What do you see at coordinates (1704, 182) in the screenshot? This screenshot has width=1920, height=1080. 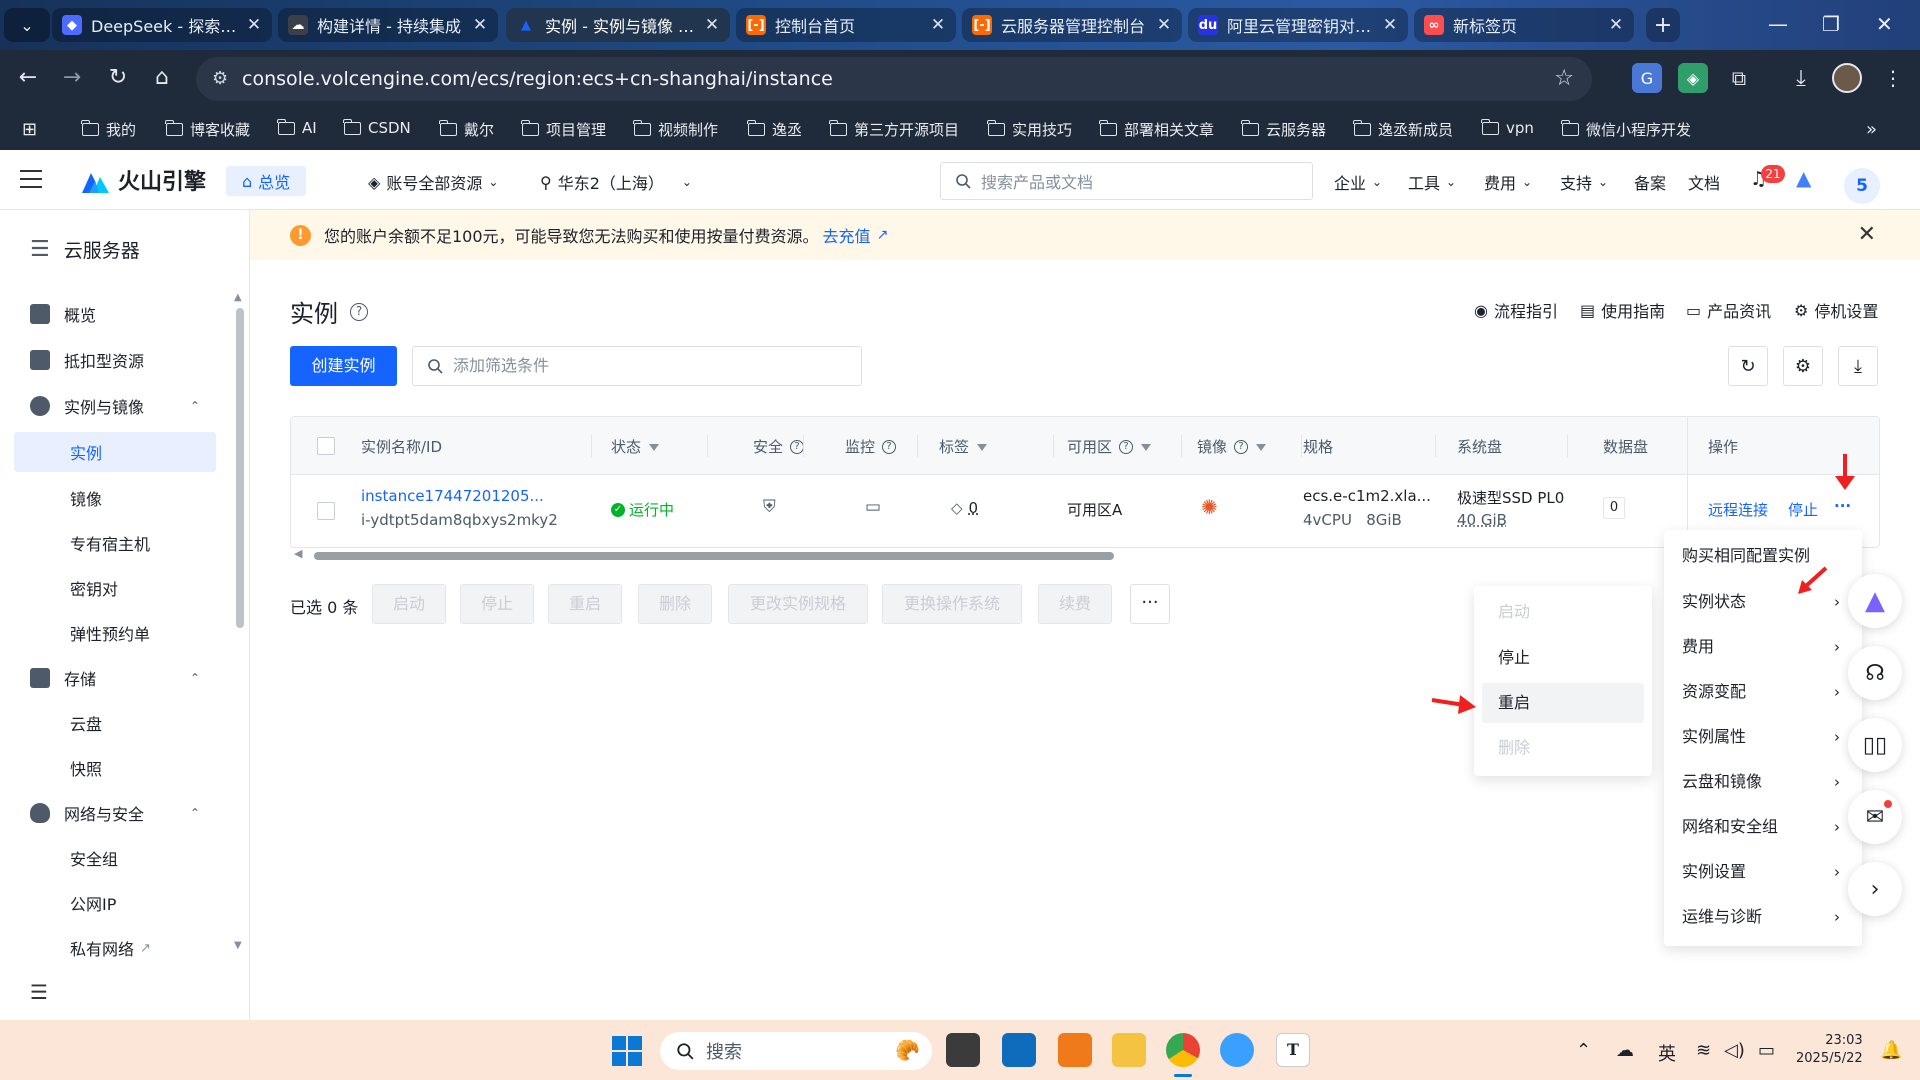 I see `docs-link: 文档` at bounding box center [1704, 182].